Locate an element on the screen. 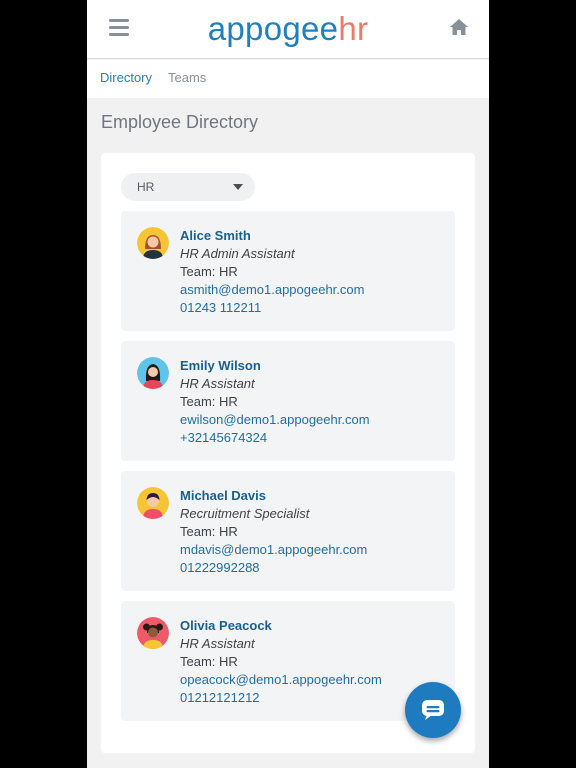 The height and width of the screenshot is (768, 576). employee-email-link: ewilson@demo1.appogeehr.com is located at coordinates (275, 420).